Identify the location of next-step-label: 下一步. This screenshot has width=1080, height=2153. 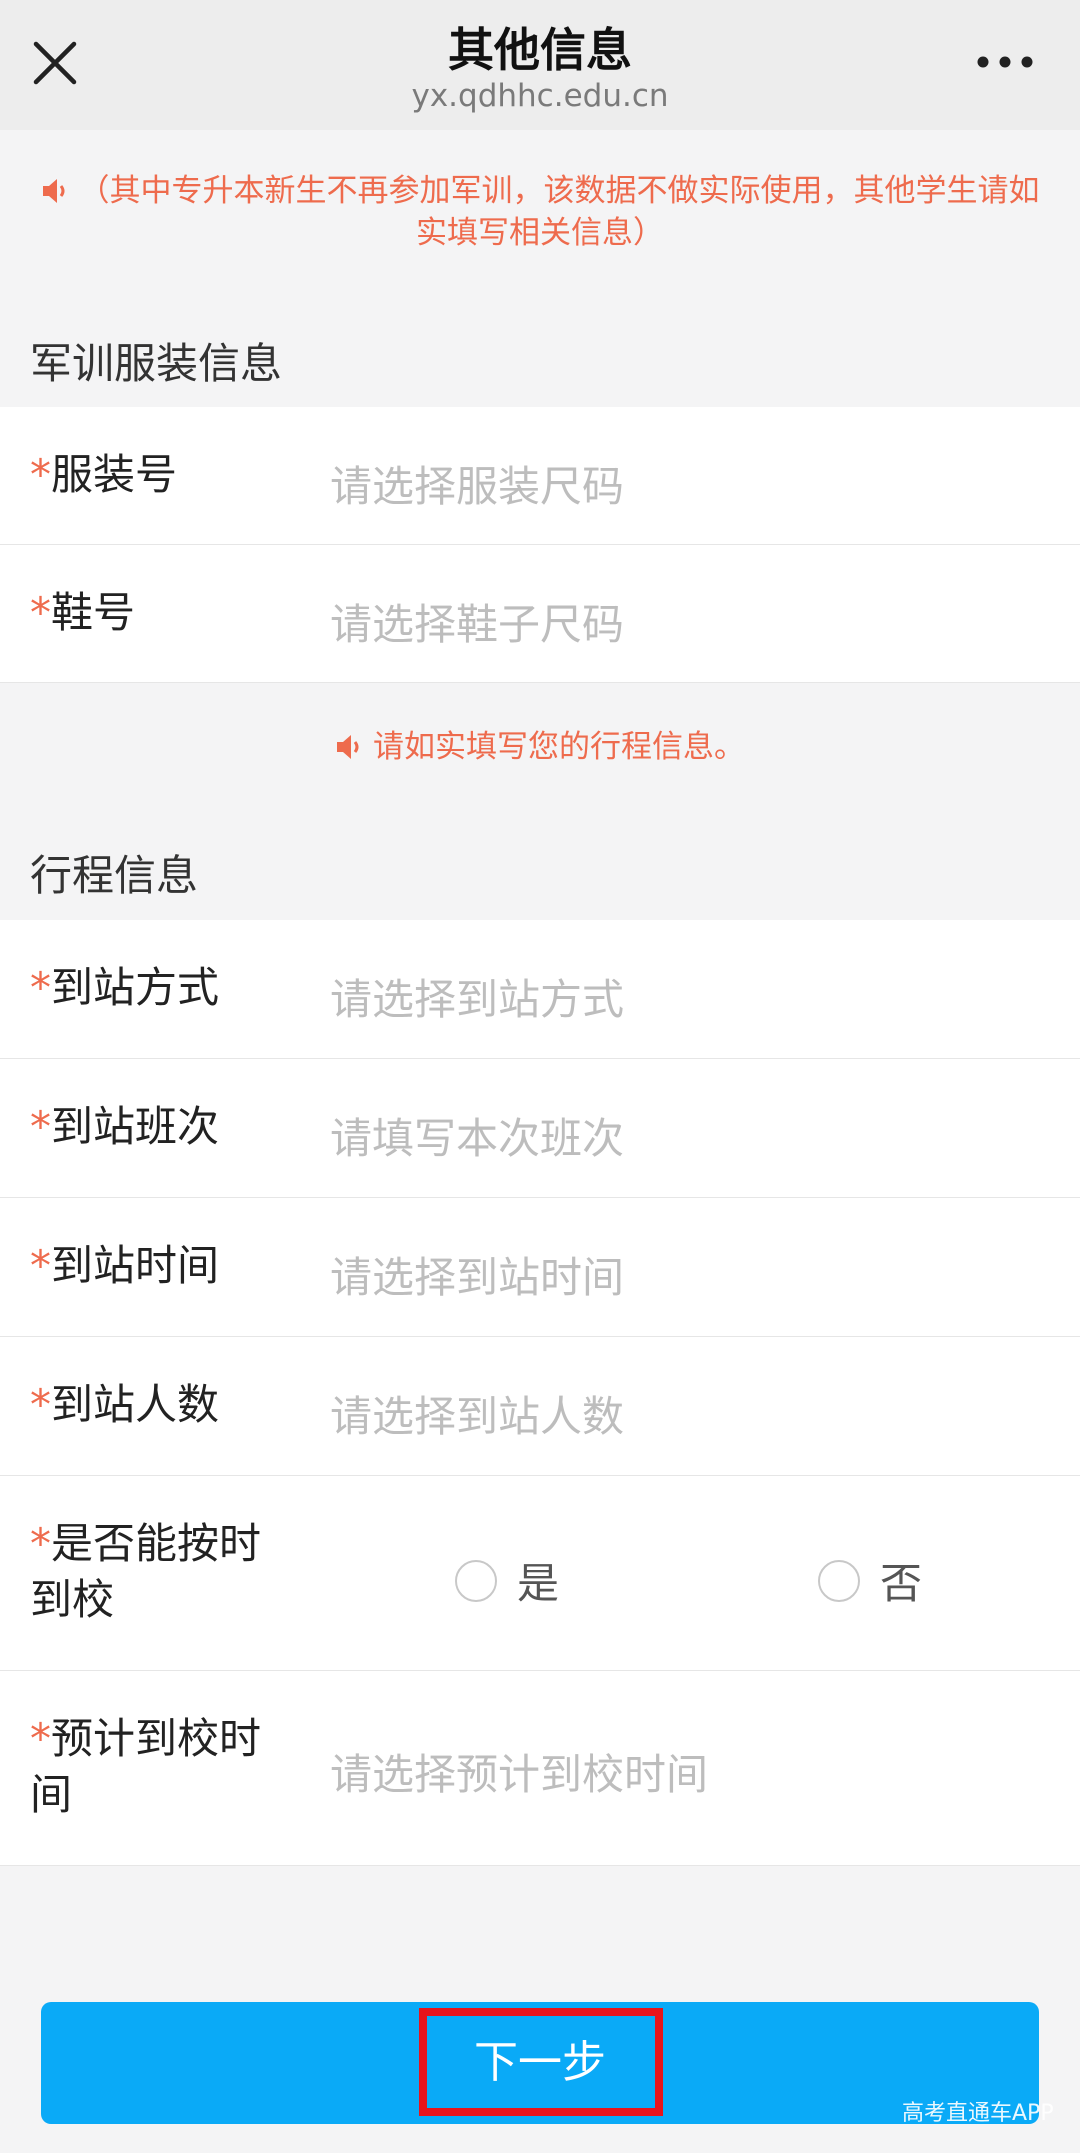
(540, 2062).